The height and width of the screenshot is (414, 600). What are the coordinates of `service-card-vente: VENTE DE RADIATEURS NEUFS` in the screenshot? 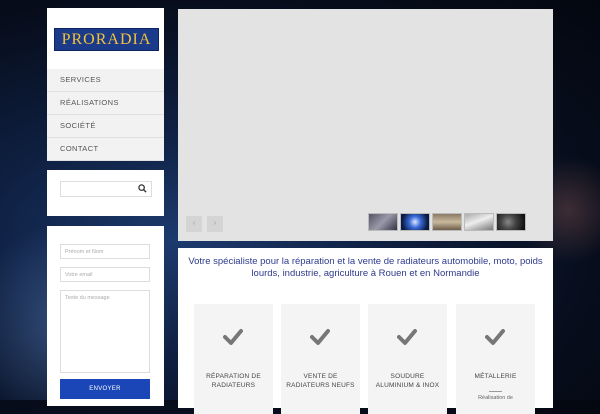 It's located at (320, 359).